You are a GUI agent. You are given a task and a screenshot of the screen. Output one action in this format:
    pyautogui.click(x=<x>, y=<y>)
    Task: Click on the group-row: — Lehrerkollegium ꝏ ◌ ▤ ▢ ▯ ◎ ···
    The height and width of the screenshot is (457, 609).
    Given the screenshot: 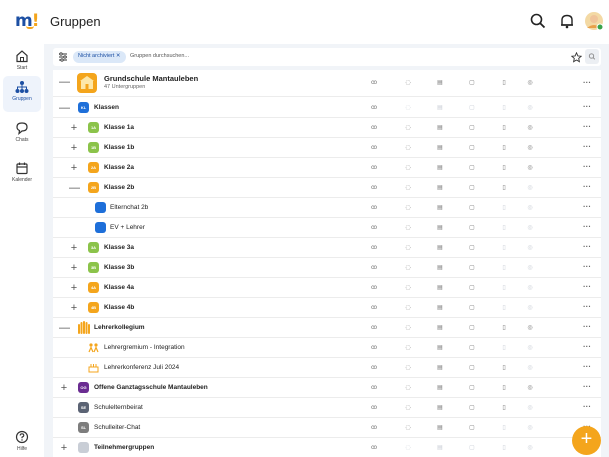 What is the action you would take?
    pyautogui.click(x=327, y=328)
    